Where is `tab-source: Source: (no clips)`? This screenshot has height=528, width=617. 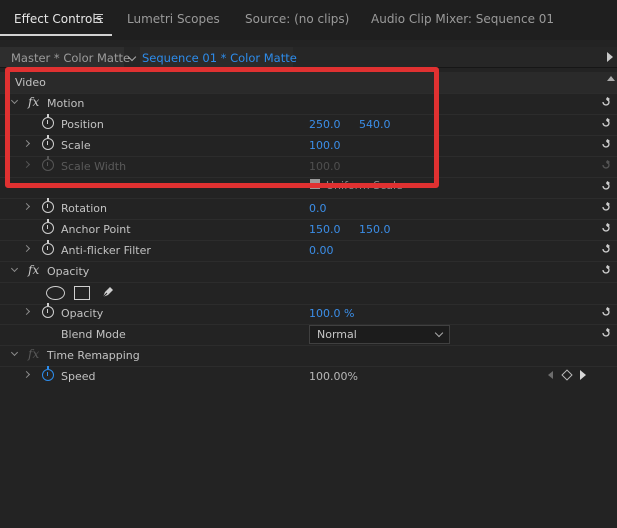
tab-source: Source: (no clips) is located at coordinates (297, 19).